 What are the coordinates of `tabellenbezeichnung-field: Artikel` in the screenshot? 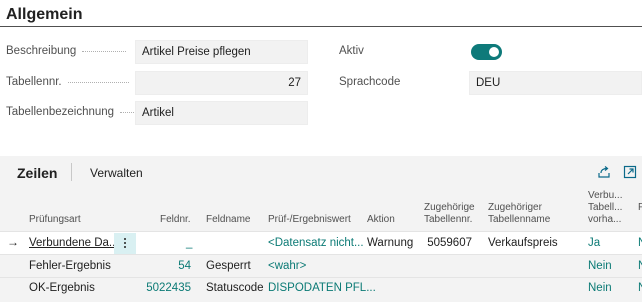 It's located at (221, 113).